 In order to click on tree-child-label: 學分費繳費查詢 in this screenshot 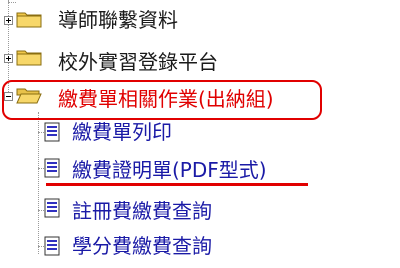, I will do `click(142, 246)`.